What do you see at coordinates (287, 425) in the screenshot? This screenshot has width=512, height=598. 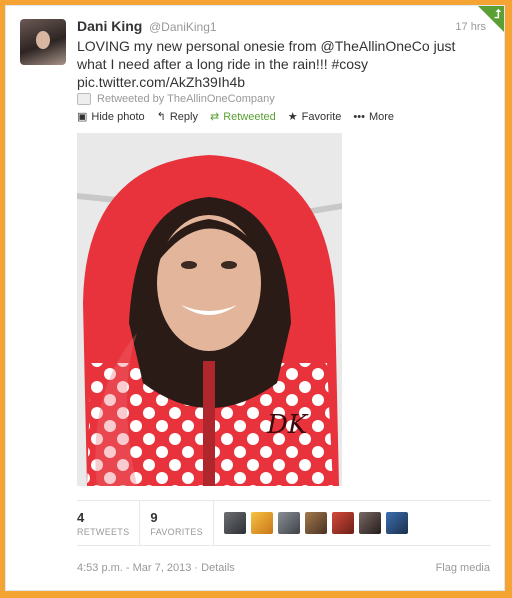 I see `svg-text: DK` at bounding box center [287, 425].